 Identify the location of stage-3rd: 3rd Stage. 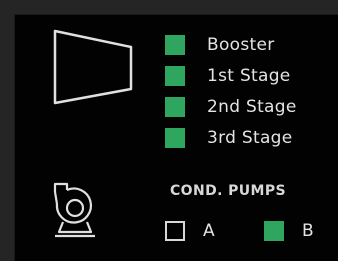
(231, 137).